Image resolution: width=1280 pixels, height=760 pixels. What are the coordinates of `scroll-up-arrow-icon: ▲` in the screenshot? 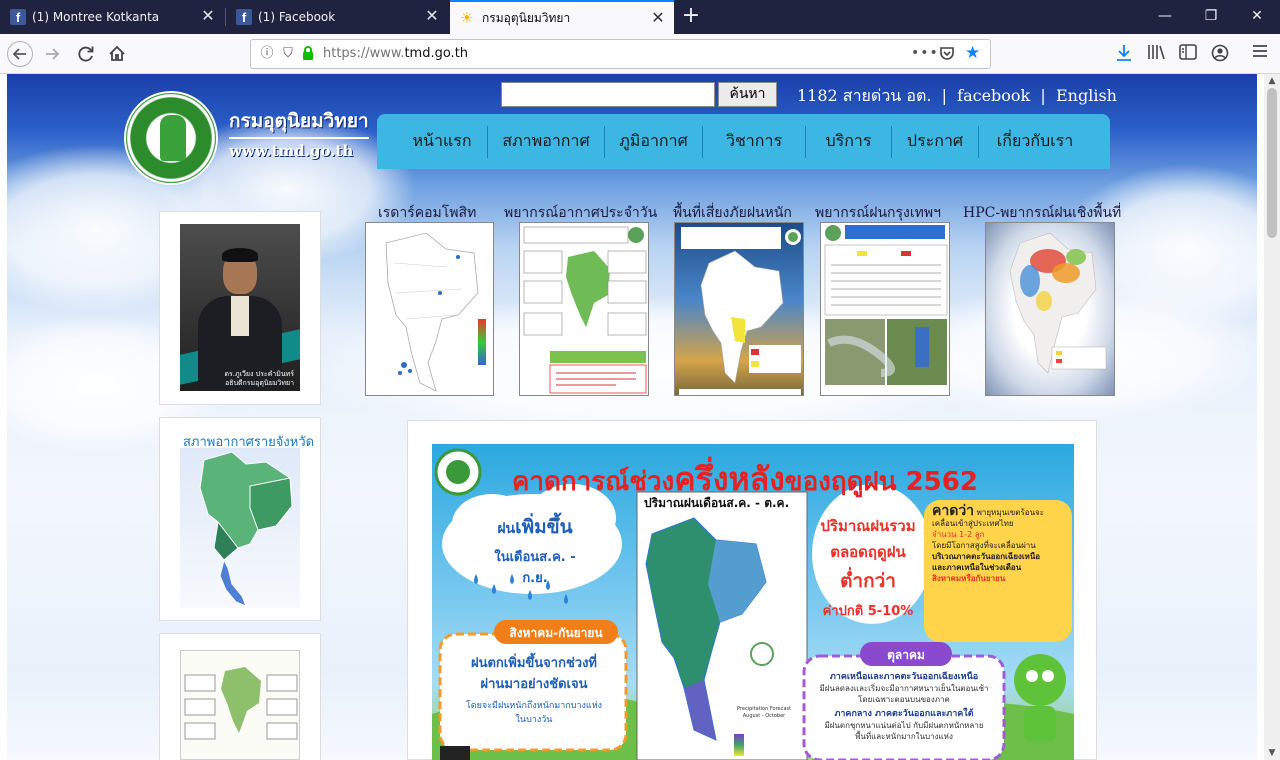 It's located at (1272, 81).